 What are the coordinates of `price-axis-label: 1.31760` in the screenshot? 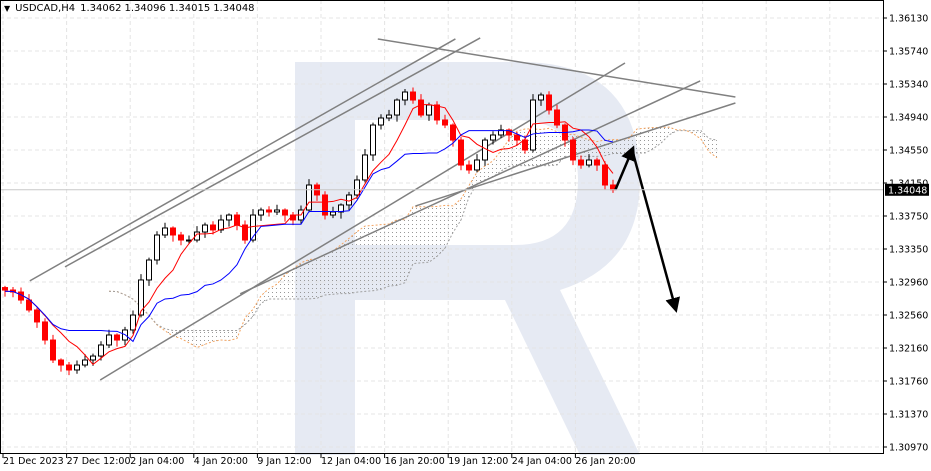 It's located at (908, 382).